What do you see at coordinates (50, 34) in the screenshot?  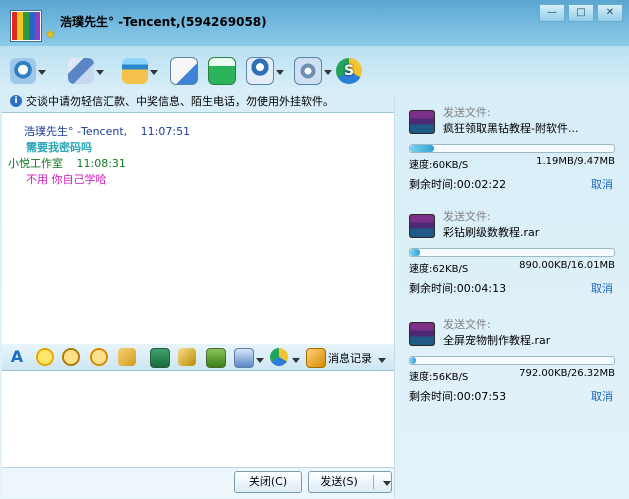 I see `star-icon: ★` at bounding box center [50, 34].